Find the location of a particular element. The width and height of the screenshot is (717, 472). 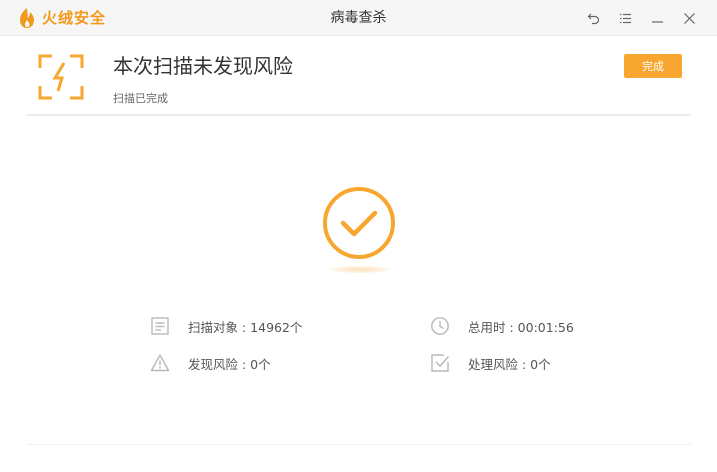

stat-found-risk: 发现风险 : 0个 is located at coordinates (210, 363).